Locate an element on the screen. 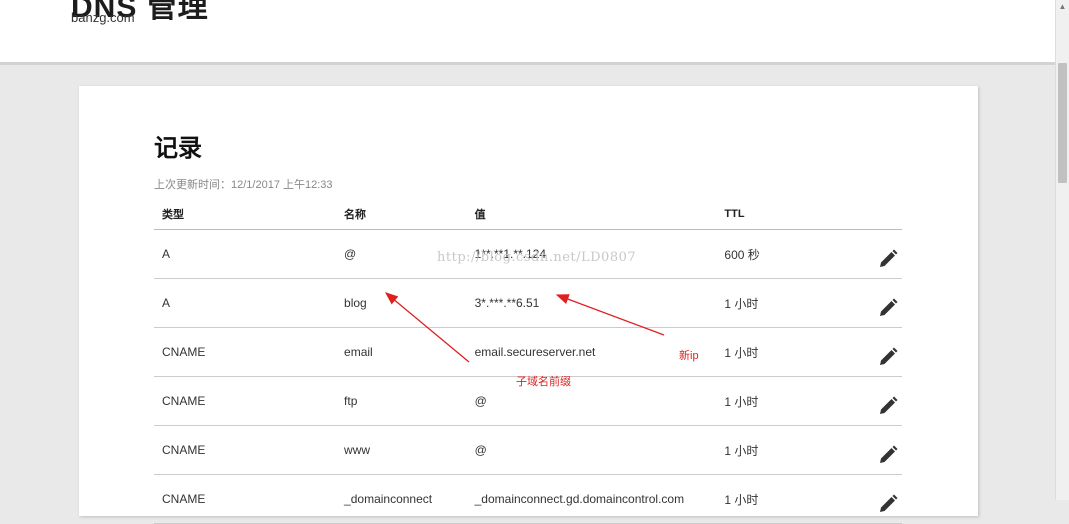  scrollbar-thumb is located at coordinates (1062, 123).